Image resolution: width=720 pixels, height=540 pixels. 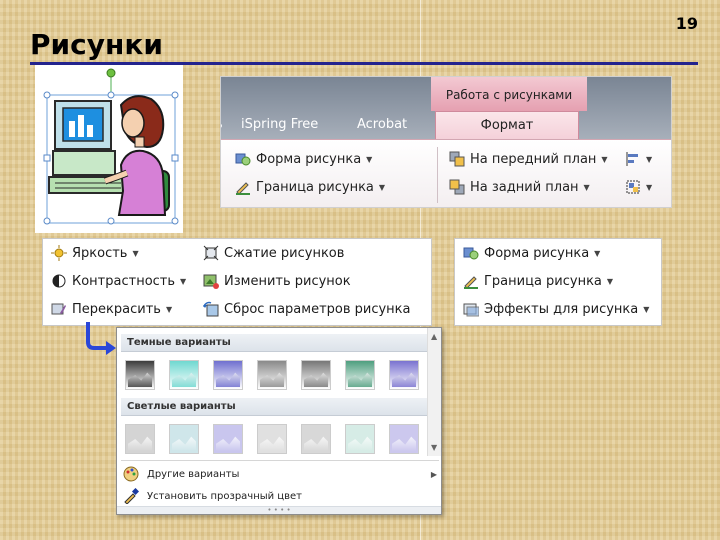 I want to click on slide-title: Рисунки, so click(x=96, y=44).